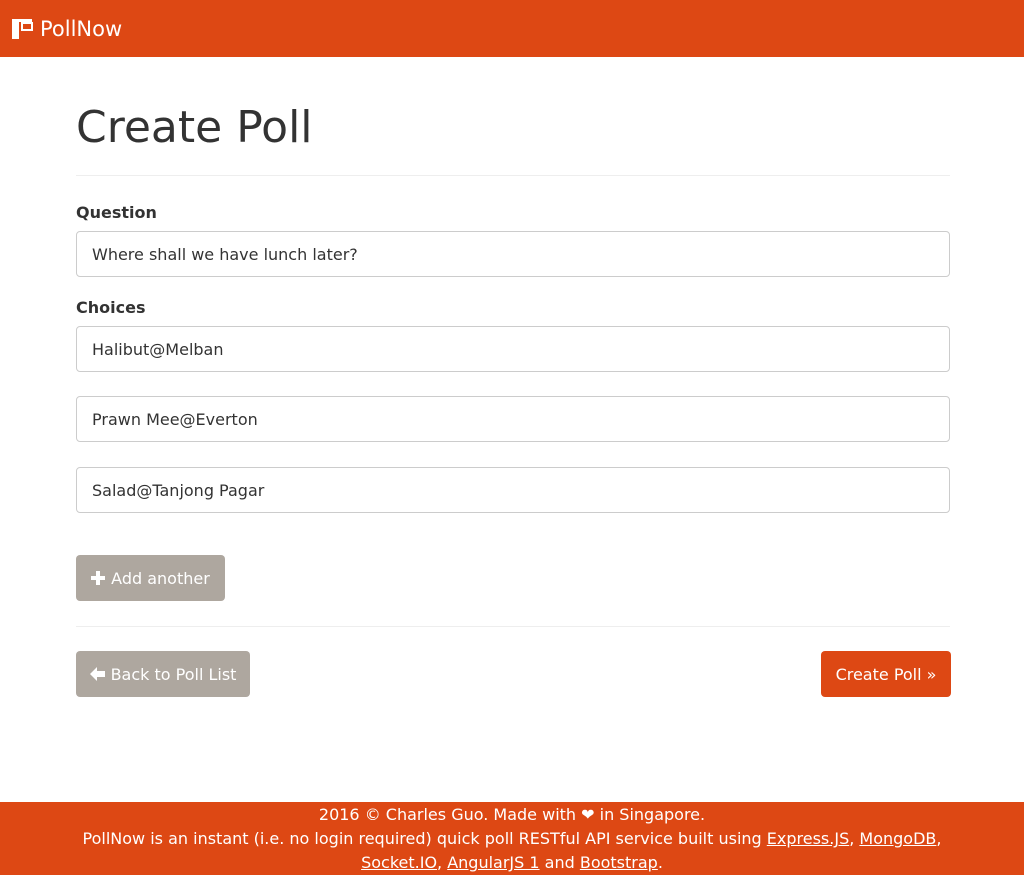 The width and height of the screenshot is (1024, 875). Describe the element at coordinates (399, 862) in the screenshot. I see `socketio-link: Socket.IO` at that location.